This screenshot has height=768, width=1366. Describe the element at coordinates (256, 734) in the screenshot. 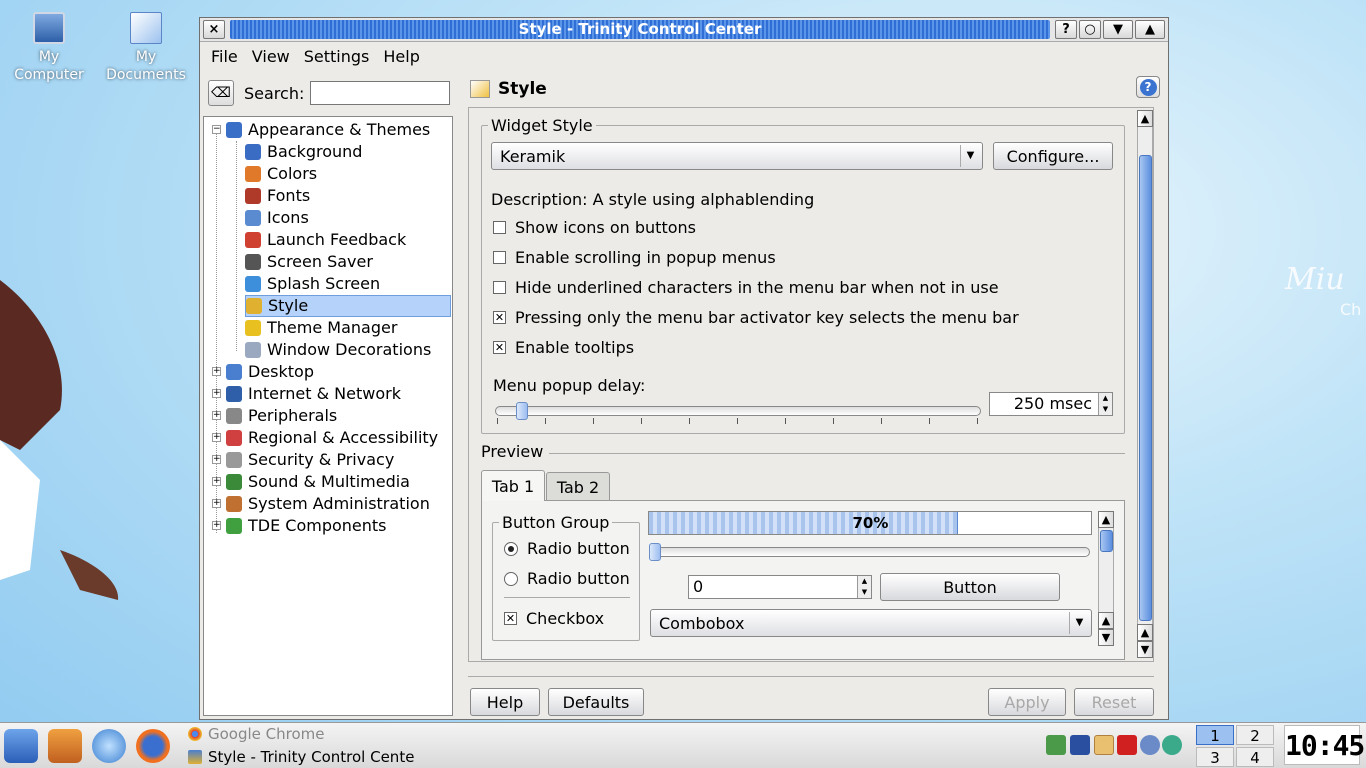

I see `task-google-chrome: Google Chrome` at that location.